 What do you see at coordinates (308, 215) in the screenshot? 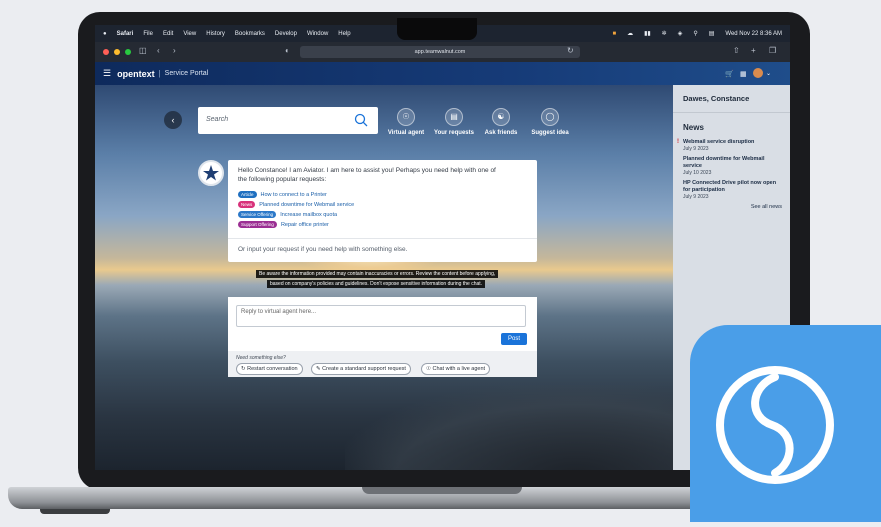
I see `request-link: Increase mailbox quota` at bounding box center [308, 215].